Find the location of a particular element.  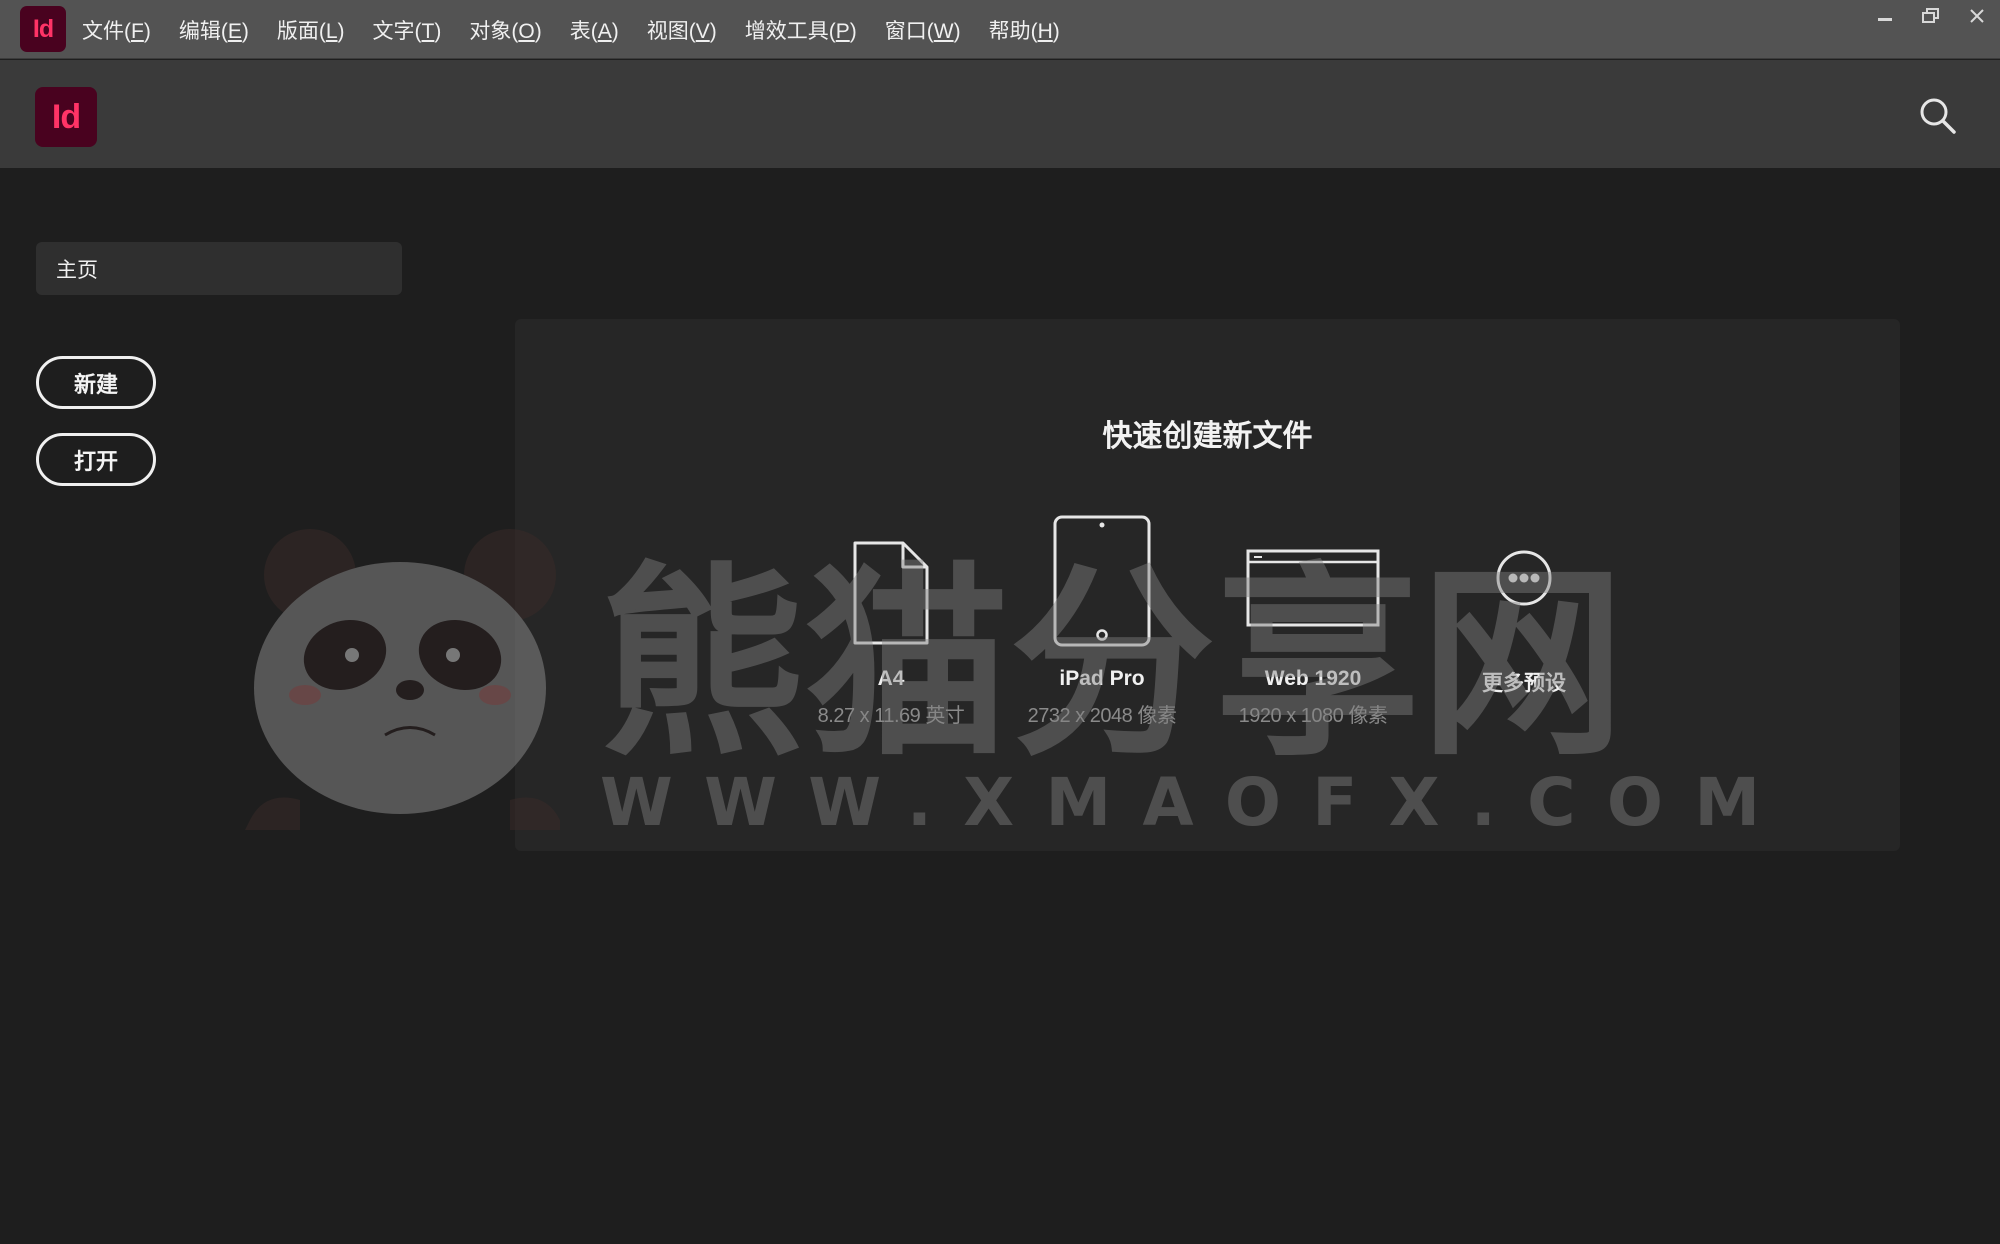

home-header: Id is located at coordinates (1000, 114).